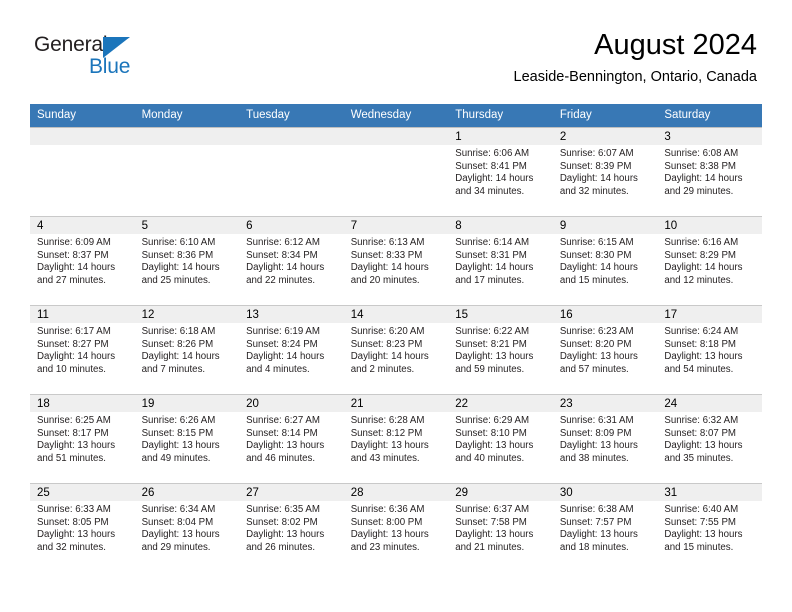 This screenshot has width=792, height=612. Describe the element at coordinates (71, 44) in the screenshot. I see `brand-name-general: General` at that location.